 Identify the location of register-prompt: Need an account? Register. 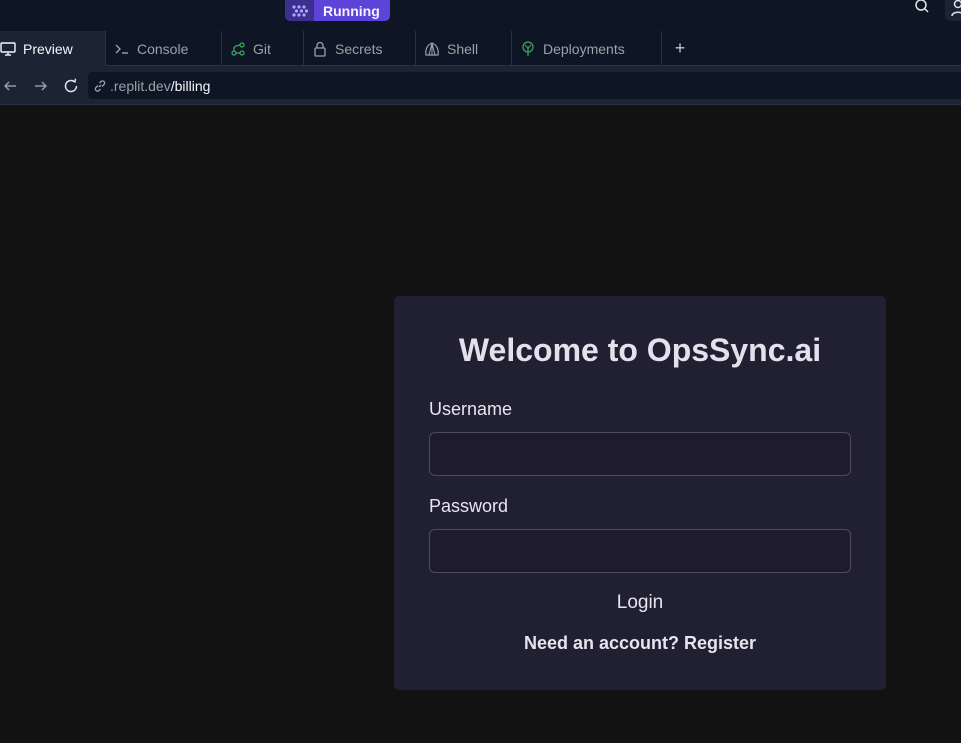
(640, 643).